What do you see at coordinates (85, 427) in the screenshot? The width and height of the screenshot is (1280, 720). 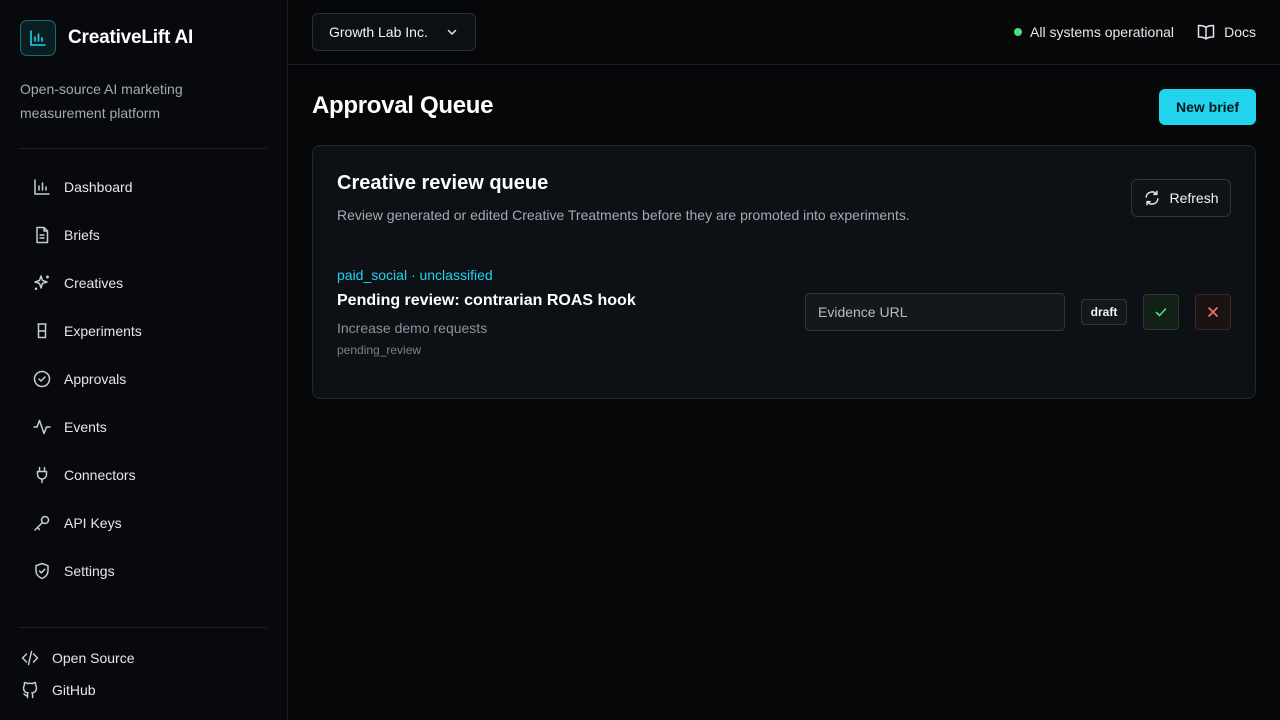 I see `sidebar-item-label: Events` at bounding box center [85, 427].